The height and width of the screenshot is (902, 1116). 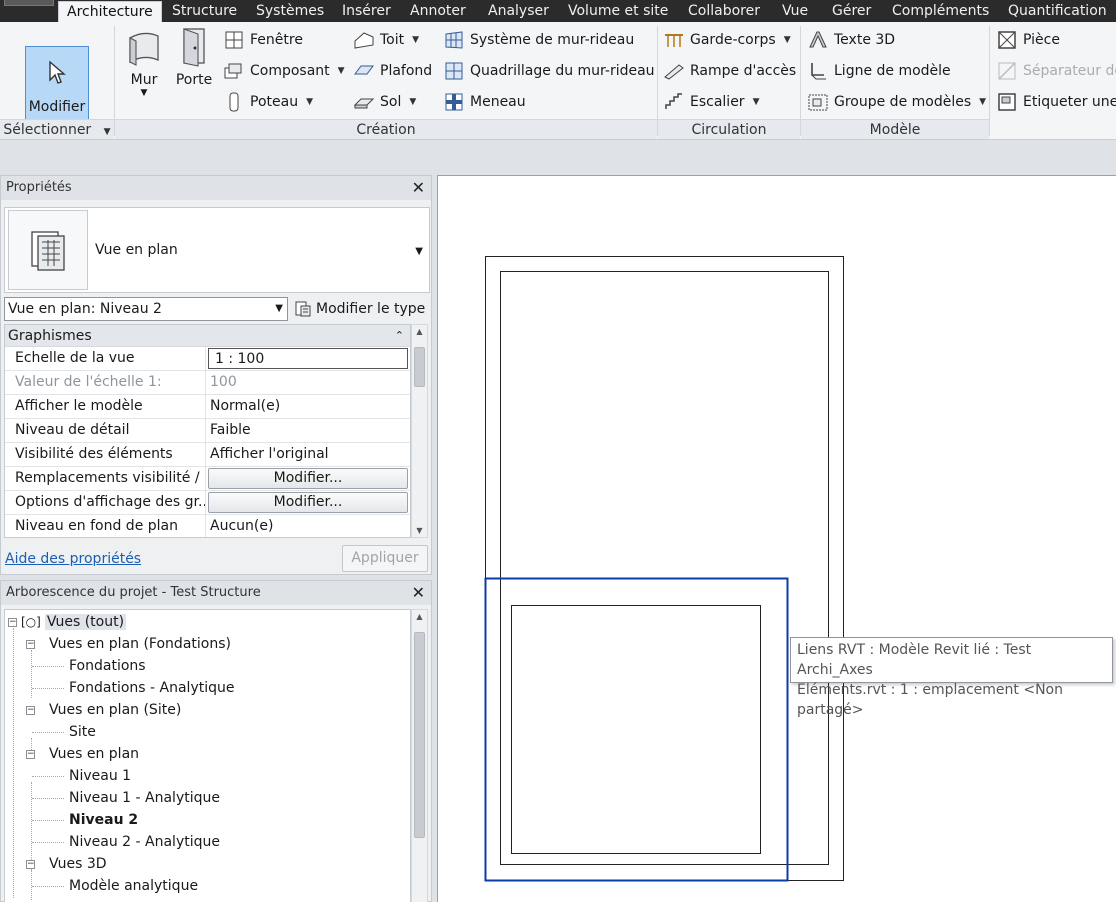 I want to click on tree-node-site: Site, so click(x=82, y=732).